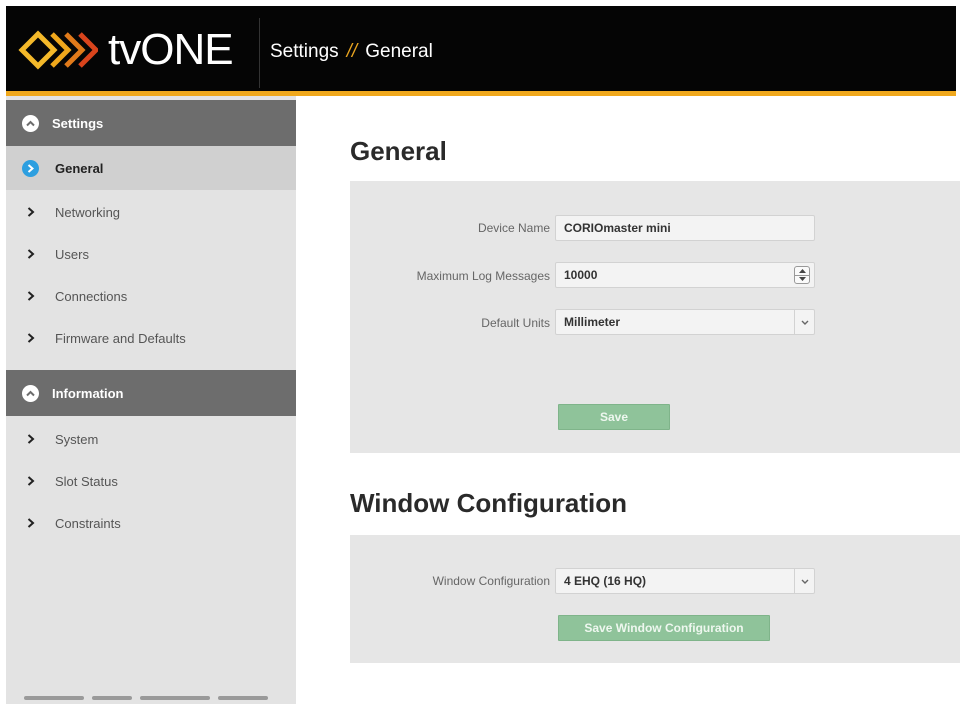 The height and width of the screenshot is (704, 962). Describe the element at coordinates (685, 275) in the screenshot. I see `max-log-messages-stepper: 10000` at that location.